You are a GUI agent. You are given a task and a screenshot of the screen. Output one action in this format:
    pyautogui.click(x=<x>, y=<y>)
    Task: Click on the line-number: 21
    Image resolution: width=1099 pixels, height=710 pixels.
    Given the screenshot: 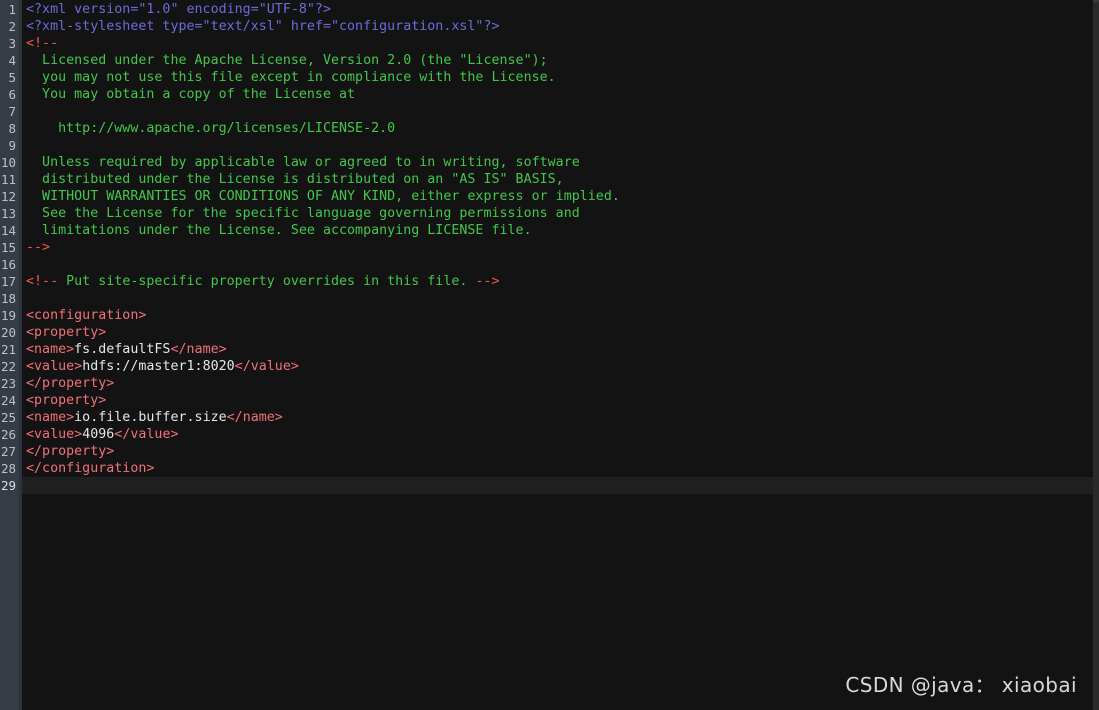 What is the action you would take?
    pyautogui.click(x=8, y=349)
    